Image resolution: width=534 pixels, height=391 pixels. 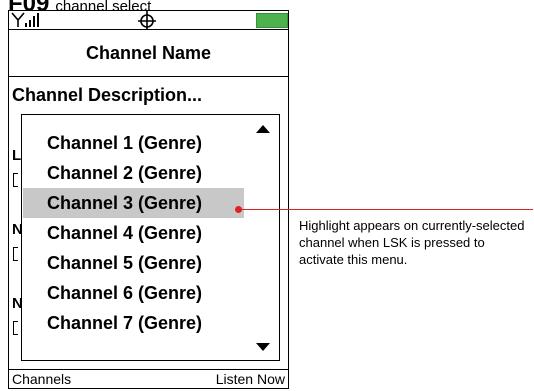 What do you see at coordinates (133, 293) in the screenshot?
I see `menu-item-channel-6: Channel 6 (Genre)` at bounding box center [133, 293].